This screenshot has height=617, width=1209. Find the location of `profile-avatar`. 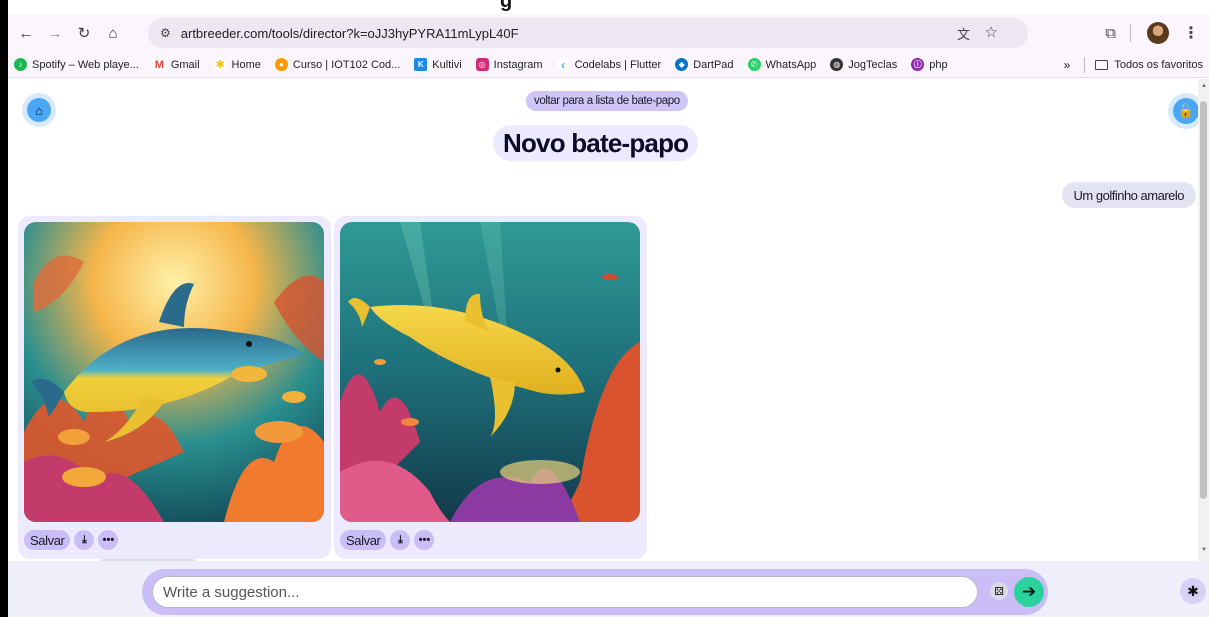

profile-avatar is located at coordinates (1158, 33).